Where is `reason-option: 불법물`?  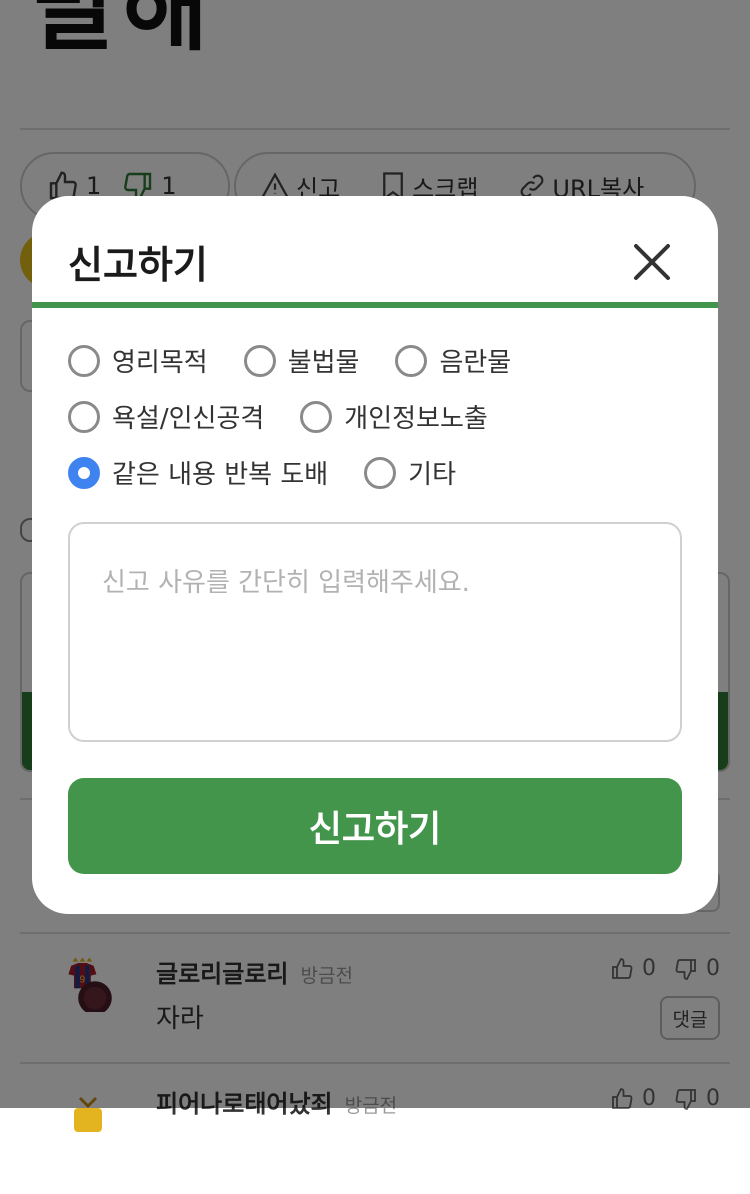 reason-option: 불법물 is located at coordinates (301, 360).